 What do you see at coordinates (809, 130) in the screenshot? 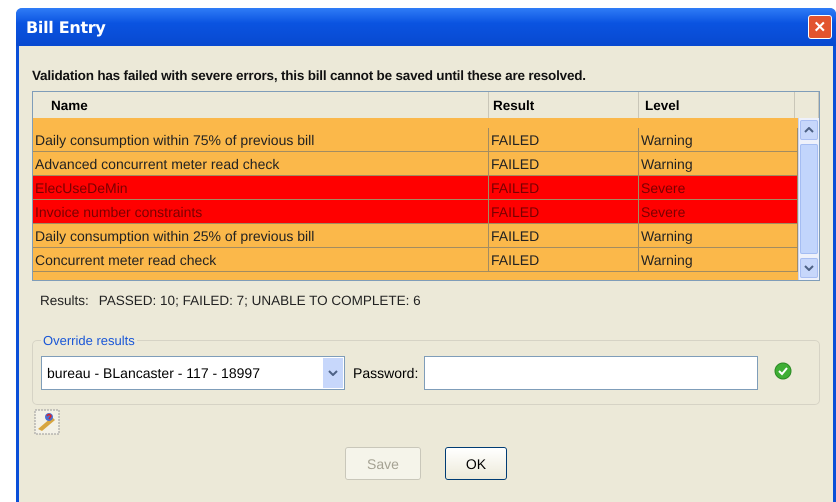
I see `scroll-up-icon` at bounding box center [809, 130].